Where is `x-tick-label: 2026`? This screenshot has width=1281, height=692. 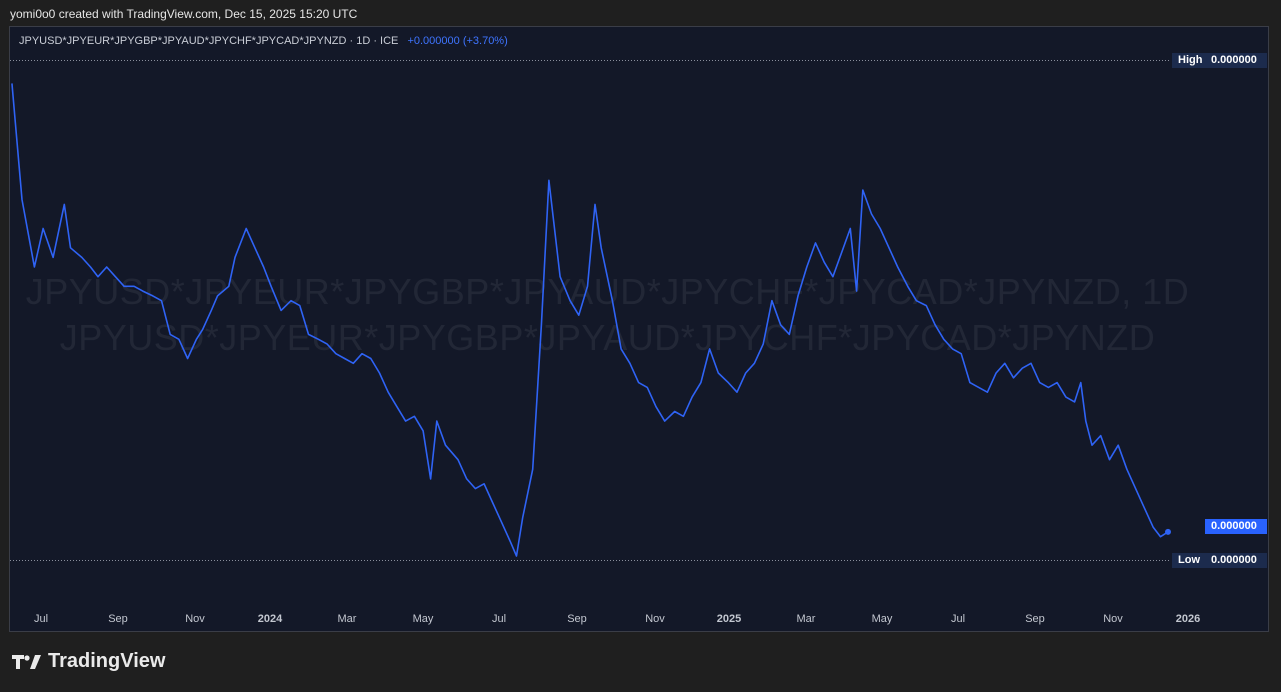 x-tick-label: 2026 is located at coordinates (1188, 619).